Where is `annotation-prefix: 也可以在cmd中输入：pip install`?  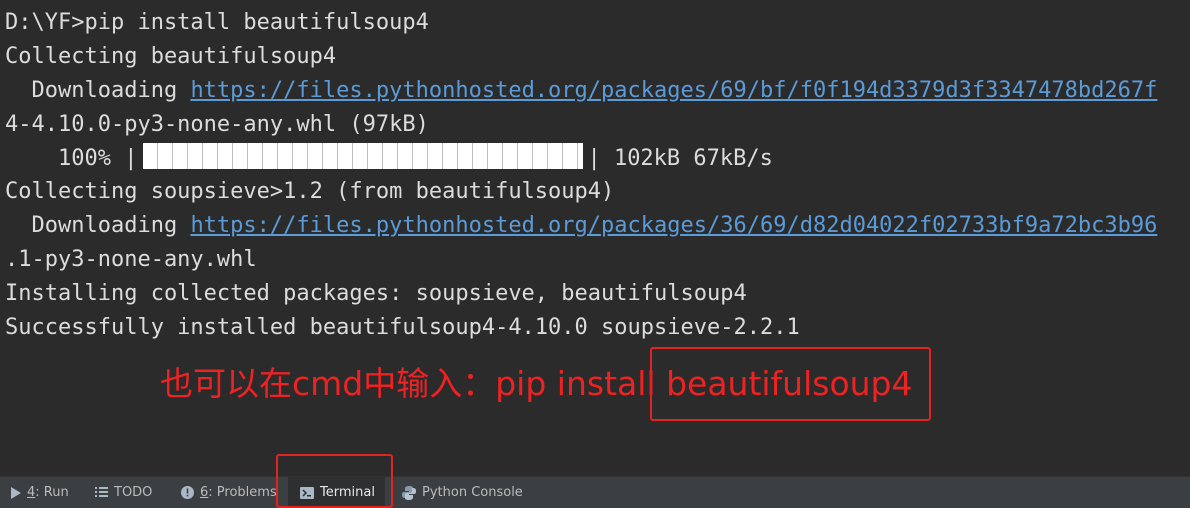 annotation-prefix: 也可以在cmd中输入：pip install is located at coordinates (413, 383).